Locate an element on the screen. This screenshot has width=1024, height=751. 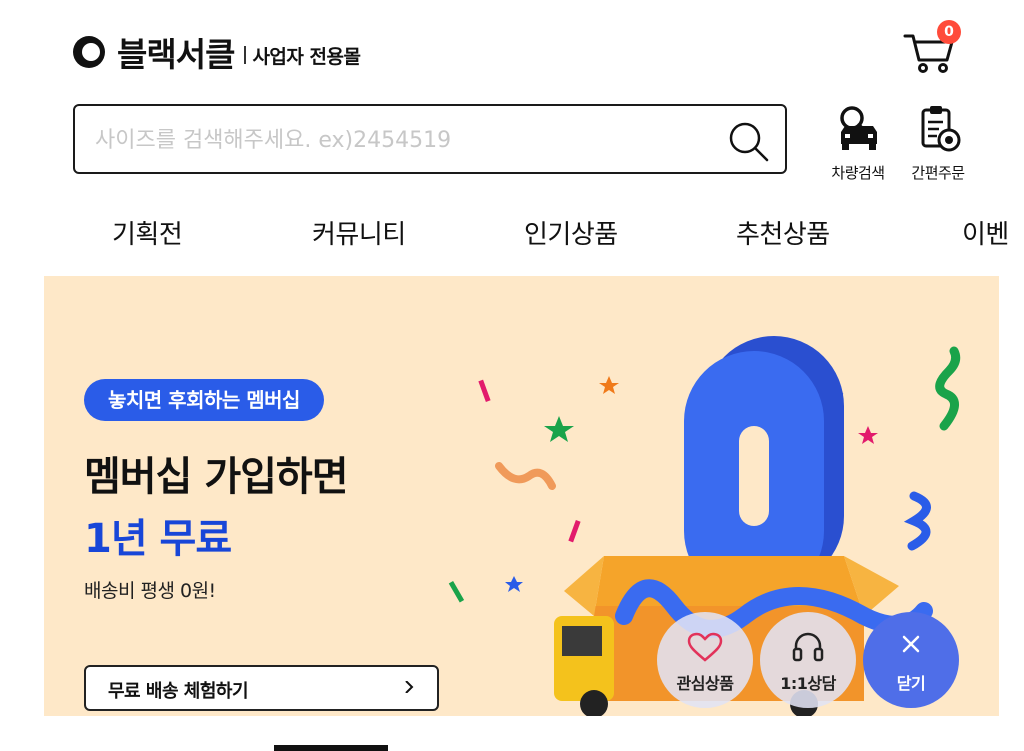
brand-logo: 블랙서클 사업자 전용몰 is located at coordinates (217, 52).